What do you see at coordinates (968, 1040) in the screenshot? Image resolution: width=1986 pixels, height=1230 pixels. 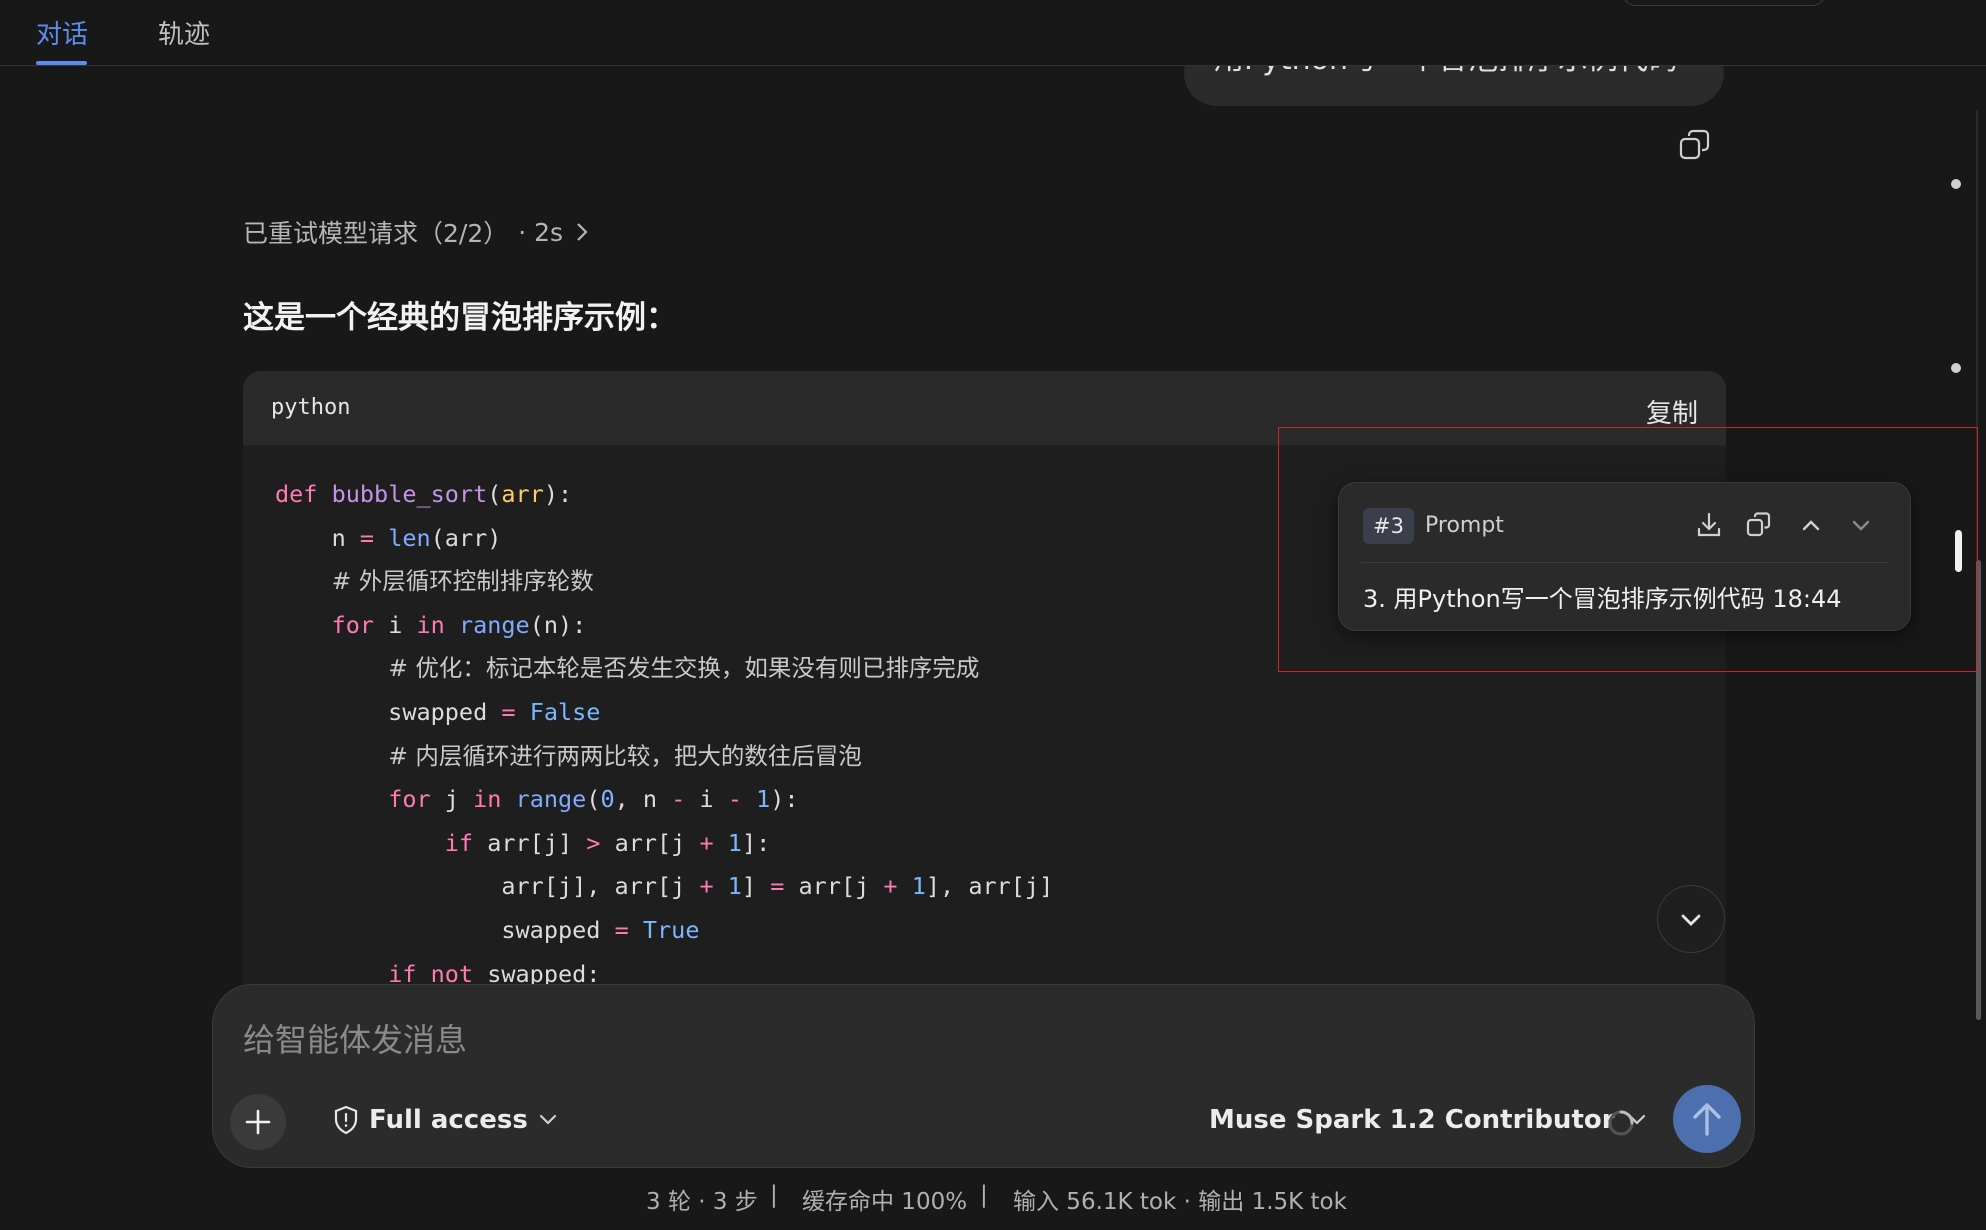 I see `message-input` at bounding box center [968, 1040].